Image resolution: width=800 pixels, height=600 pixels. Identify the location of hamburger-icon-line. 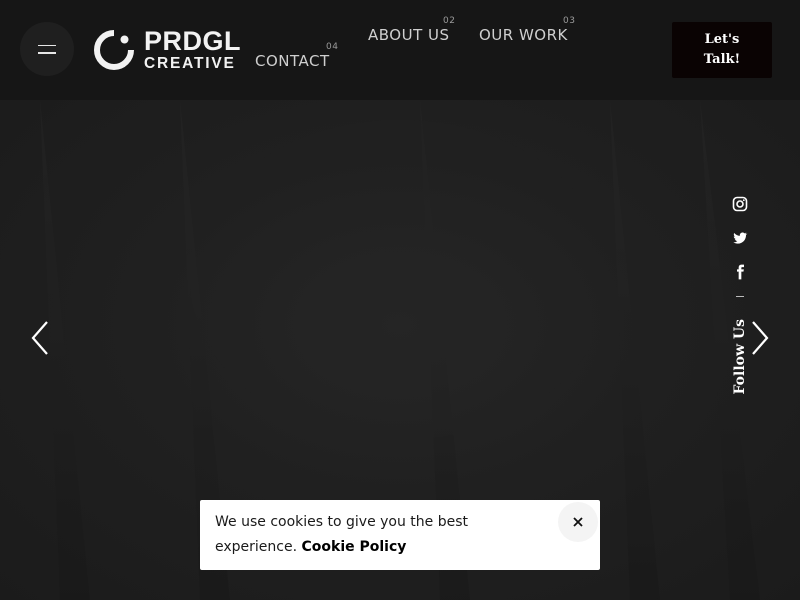
(47, 53).